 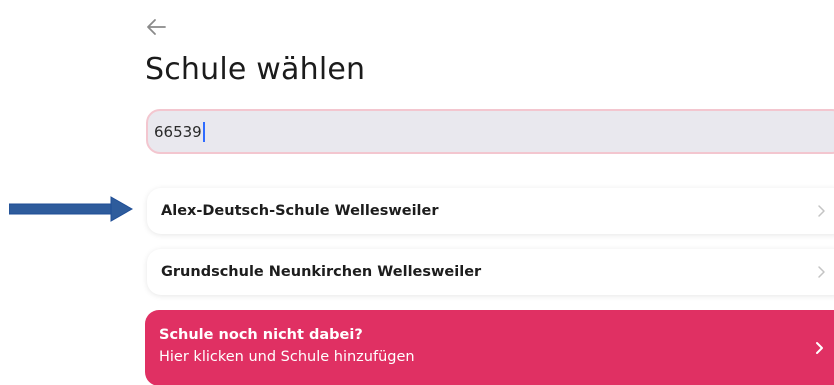 What do you see at coordinates (287, 357) in the screenshot?
I see `add-school-subtitle: Hier klicken und Schule hinzufügen` at bounding box center [287, 357].